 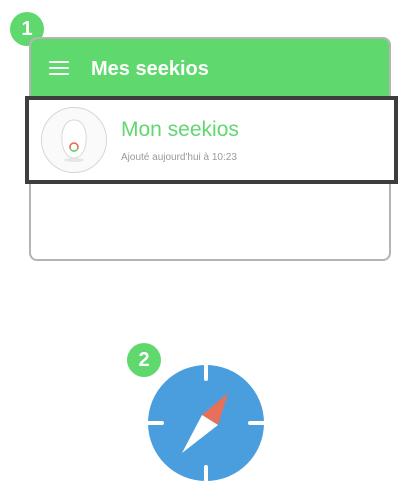 I want to click on seekios-device-avatar, so click(x=74, y=140).